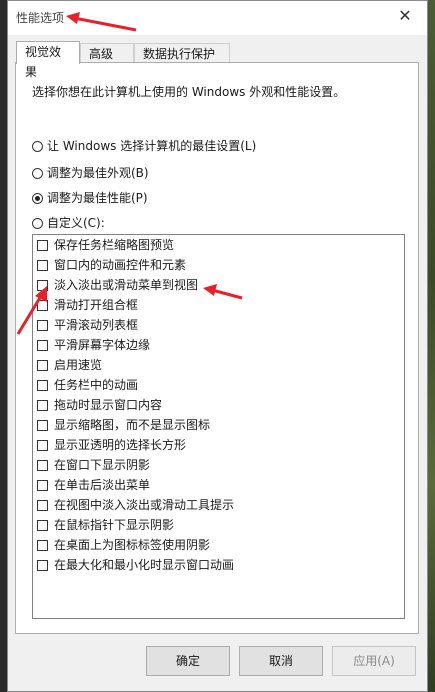 This screenshot has width=435, height=692. What do you see at coordinates (97, 198) in the screenshot?
I see `radio-label: 调整为最佳性能(P)` at bounding box center [97, 198].